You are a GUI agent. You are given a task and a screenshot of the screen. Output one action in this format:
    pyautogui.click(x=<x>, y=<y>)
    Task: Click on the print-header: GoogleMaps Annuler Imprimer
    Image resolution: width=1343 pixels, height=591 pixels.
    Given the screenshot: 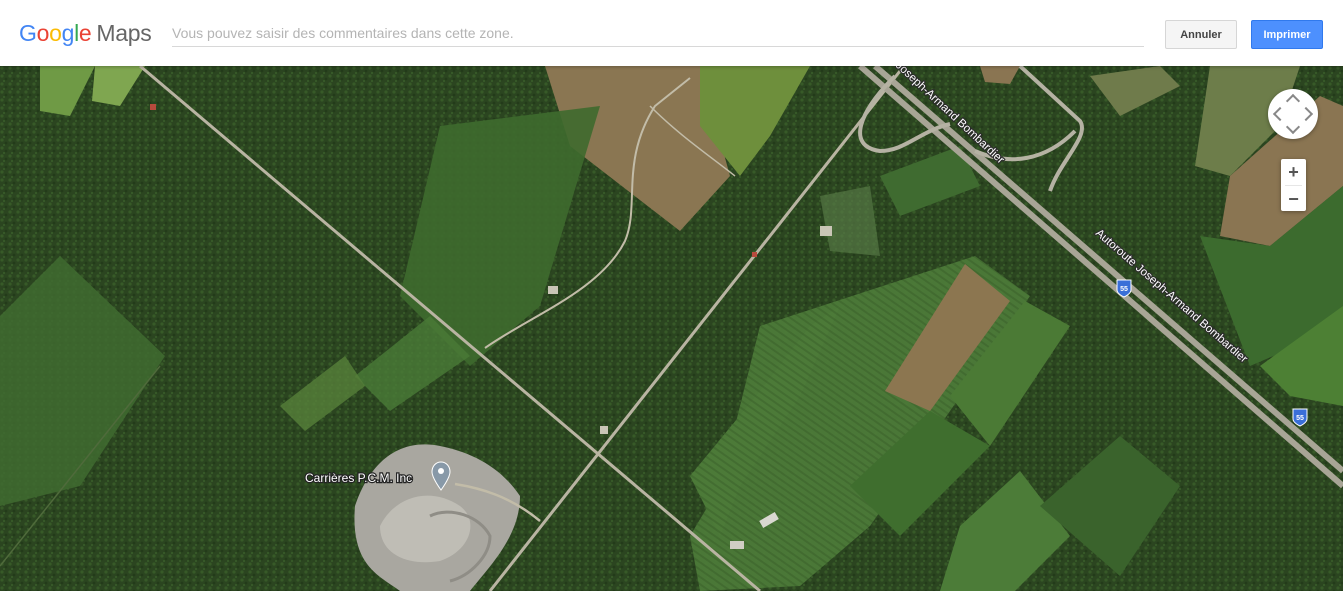 What is the action you would take?
    pyautogui.click(x=671, y=33)
    